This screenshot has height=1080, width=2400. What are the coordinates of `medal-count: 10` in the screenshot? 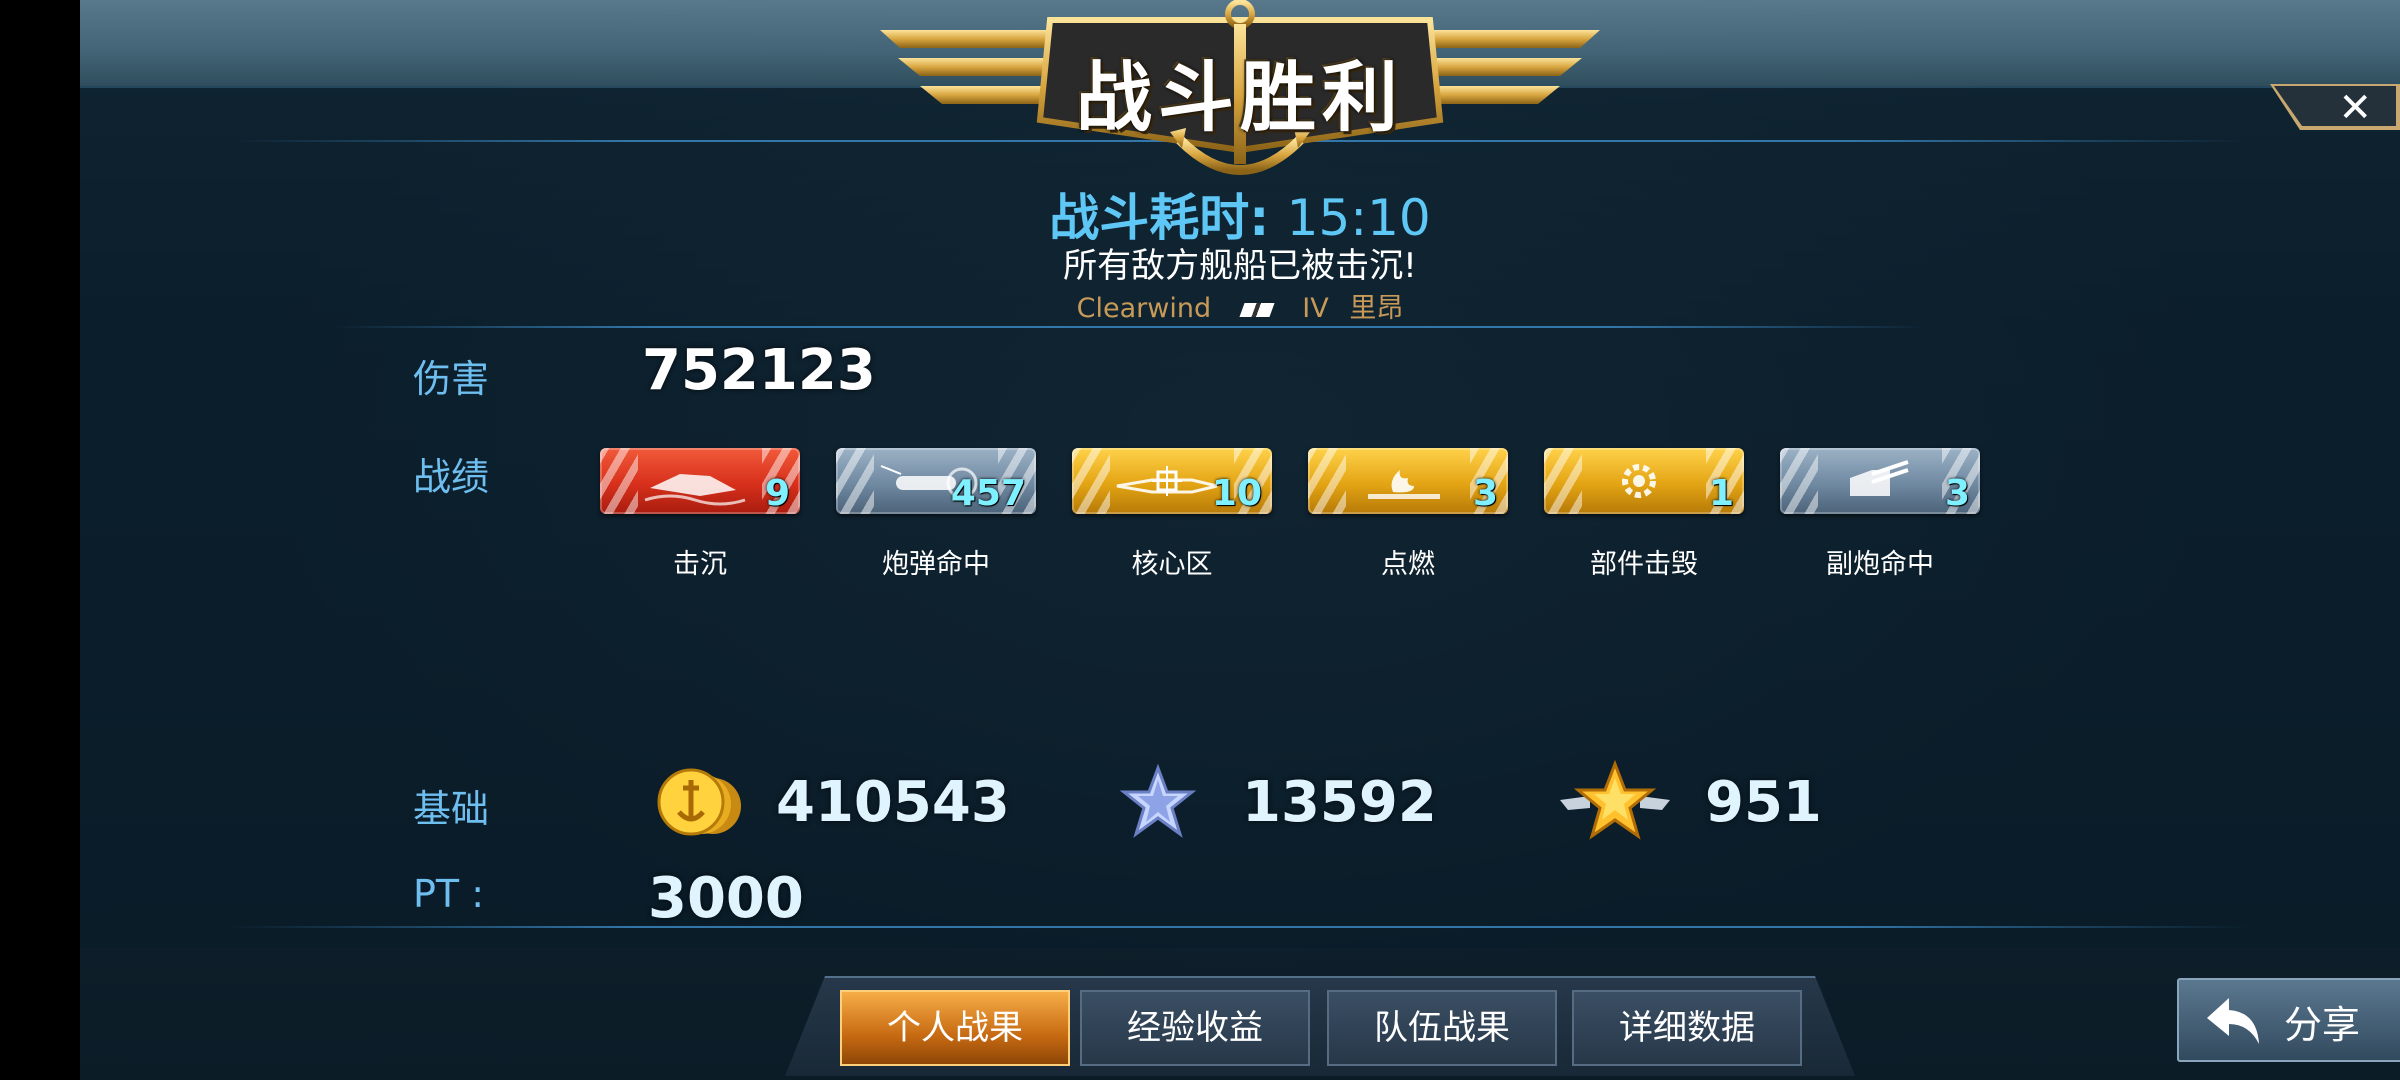 It's located at (1236, 493).